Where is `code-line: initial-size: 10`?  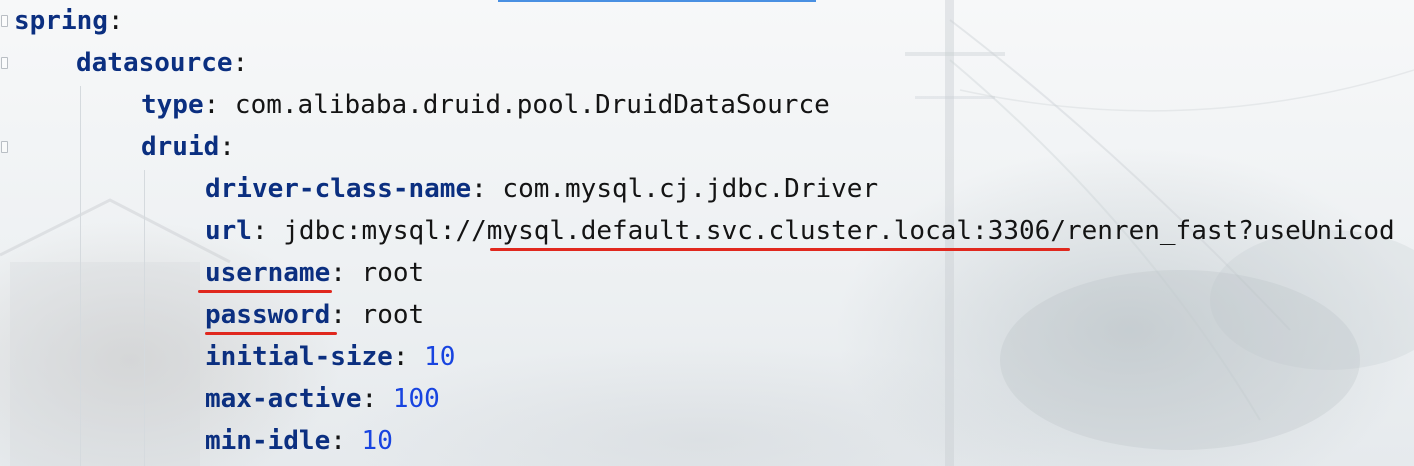 code-line: initial-size: 10 is located at coordinates (330, 357).